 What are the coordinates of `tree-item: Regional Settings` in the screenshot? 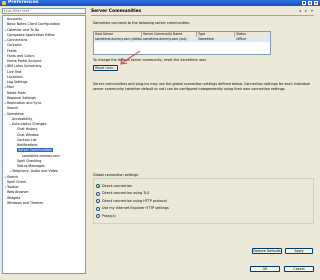 It's located at (20, 98).